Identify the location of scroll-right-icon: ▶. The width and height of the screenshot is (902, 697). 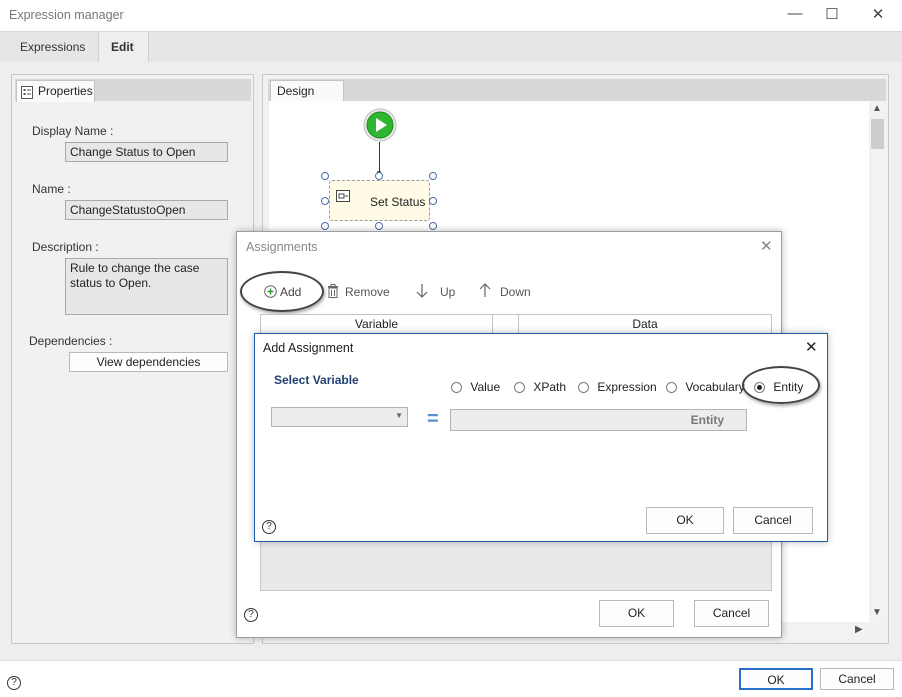
(859, 629).